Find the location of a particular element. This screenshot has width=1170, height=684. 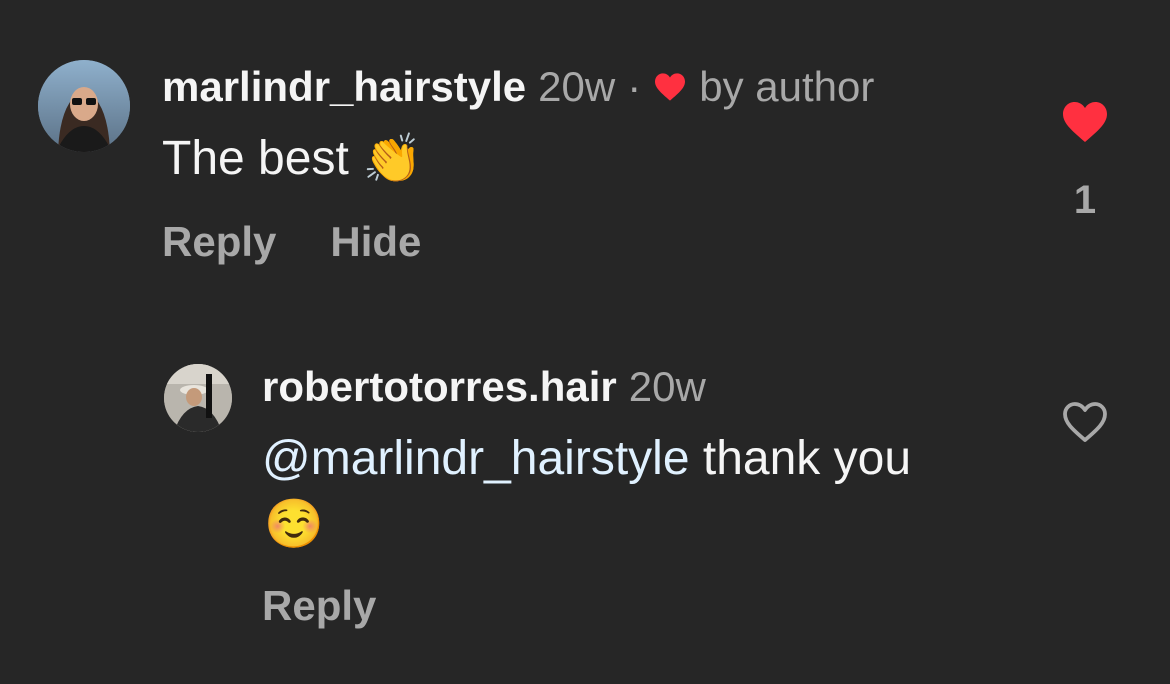

reply-time: 20w is located at coordinates (667, 386).